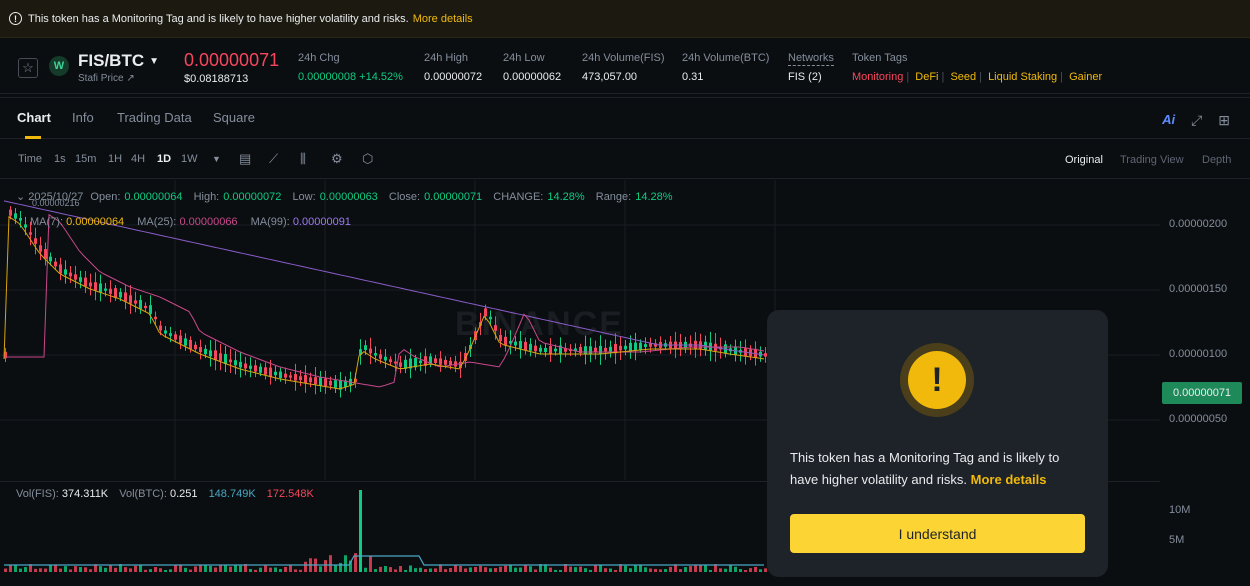 The image size is (1250, 586). What do you see at coordinates (138, 159) in the screenshot?
I see `timeframe-4h: 4H` at bounding box center [138, 159].